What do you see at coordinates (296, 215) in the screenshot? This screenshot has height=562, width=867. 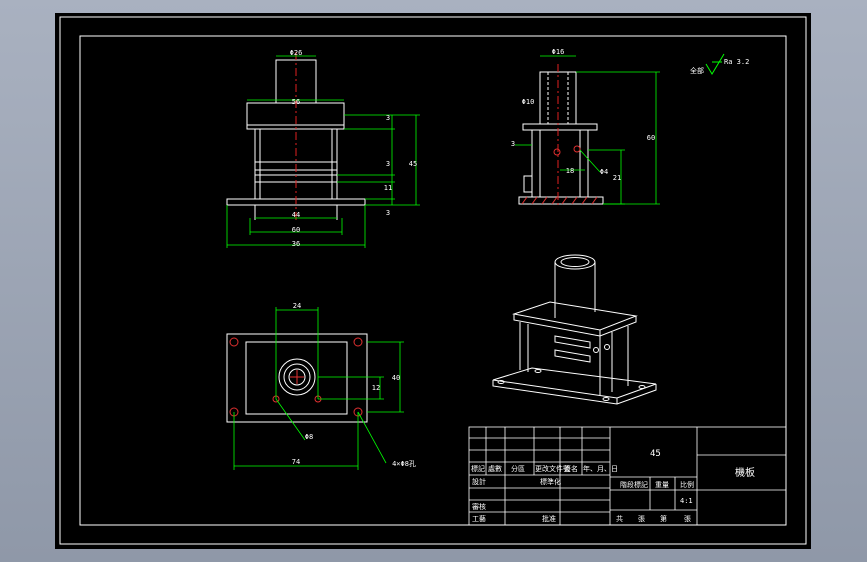 I see `dim-body-width: 44` at bounding box center [296, 215].